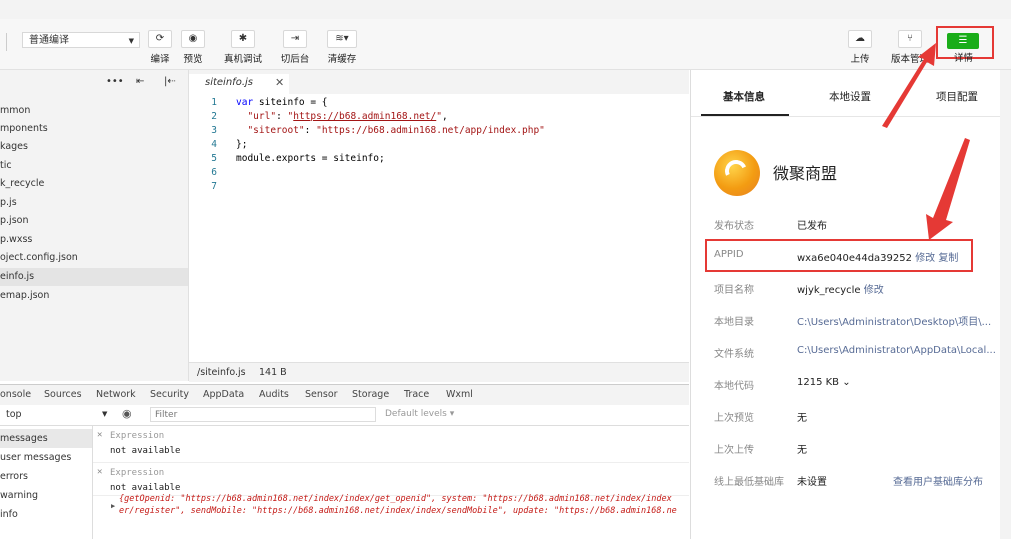 The width and height of the screenshot is (1011, 539). Describe the element at coordinates (734, 226) in the screenshot. I see `publish-status-label: 发布状态` at that location.